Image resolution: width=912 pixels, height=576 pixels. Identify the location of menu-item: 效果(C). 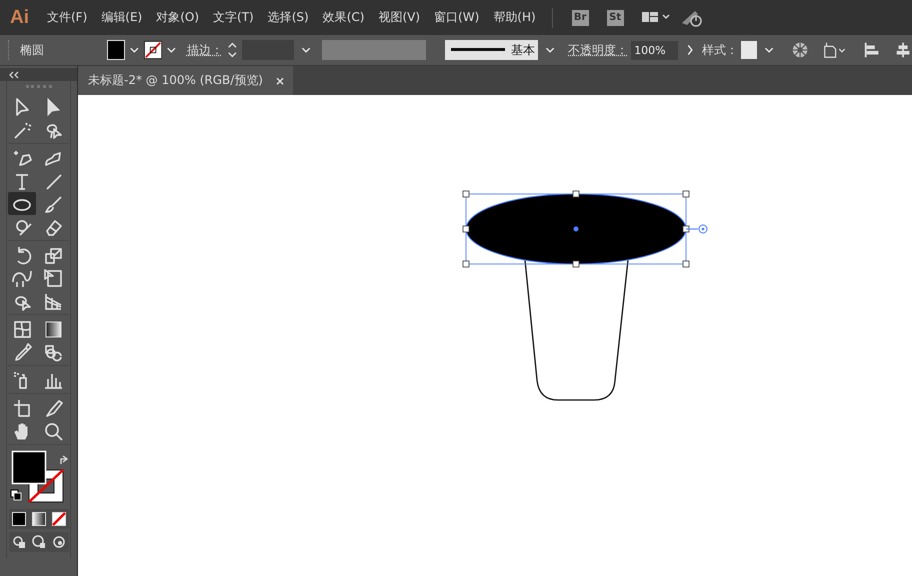
(343, 17).